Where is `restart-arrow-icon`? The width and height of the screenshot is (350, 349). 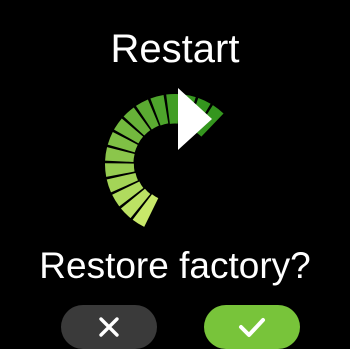 restart-arrow-icon is located at coordinates (164, 157).